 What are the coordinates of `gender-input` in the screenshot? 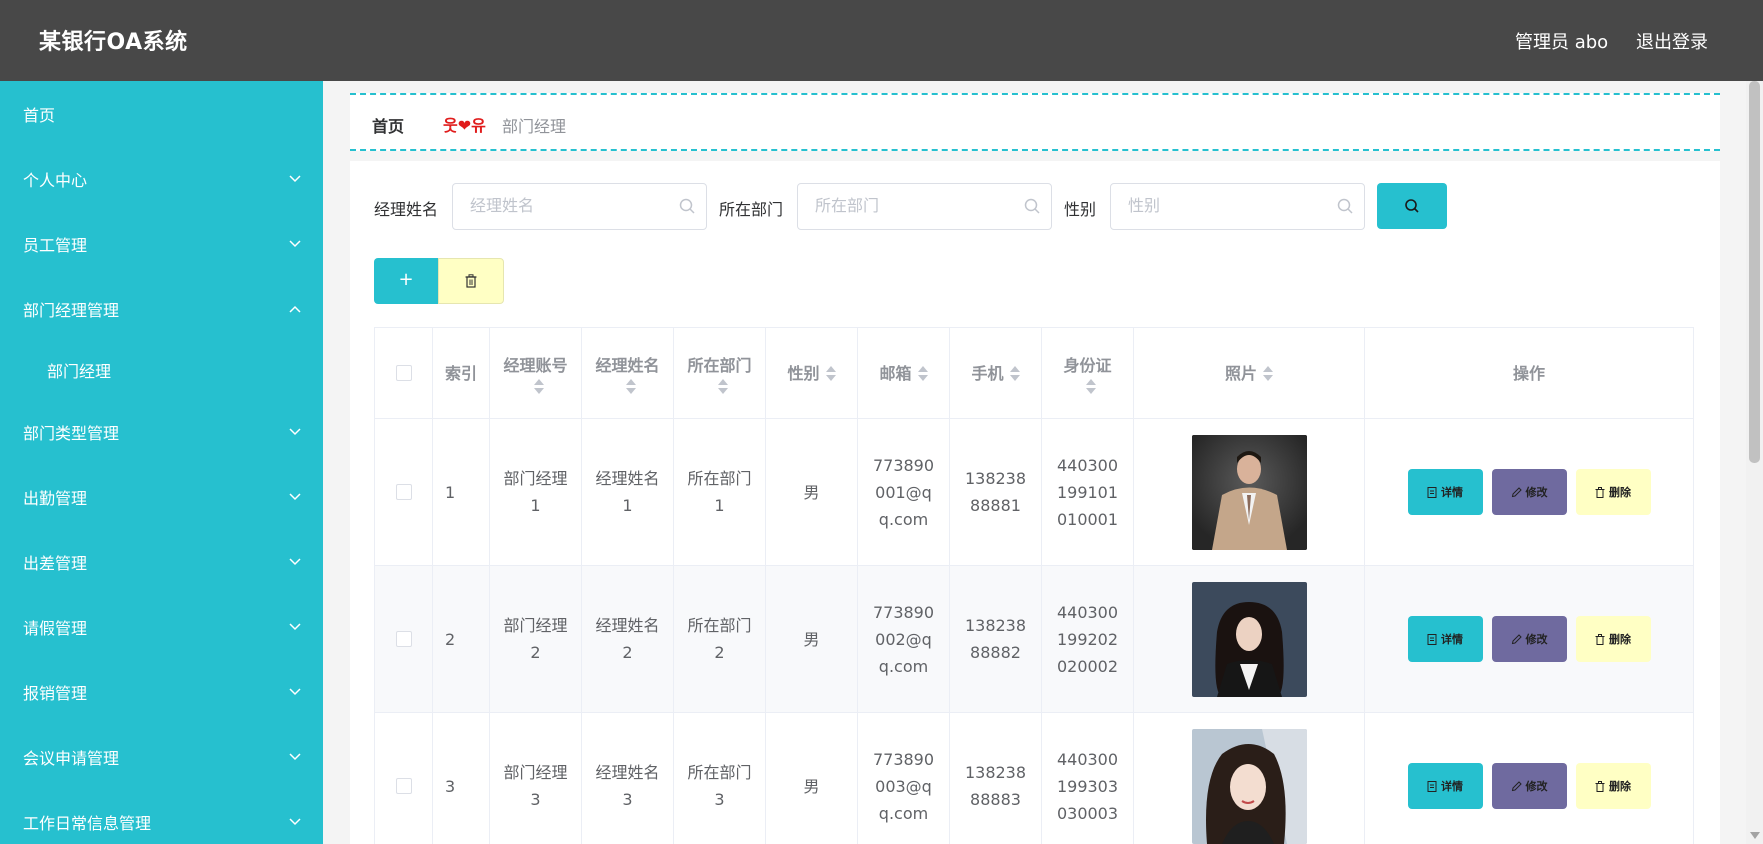 It's located at (1218, 205).